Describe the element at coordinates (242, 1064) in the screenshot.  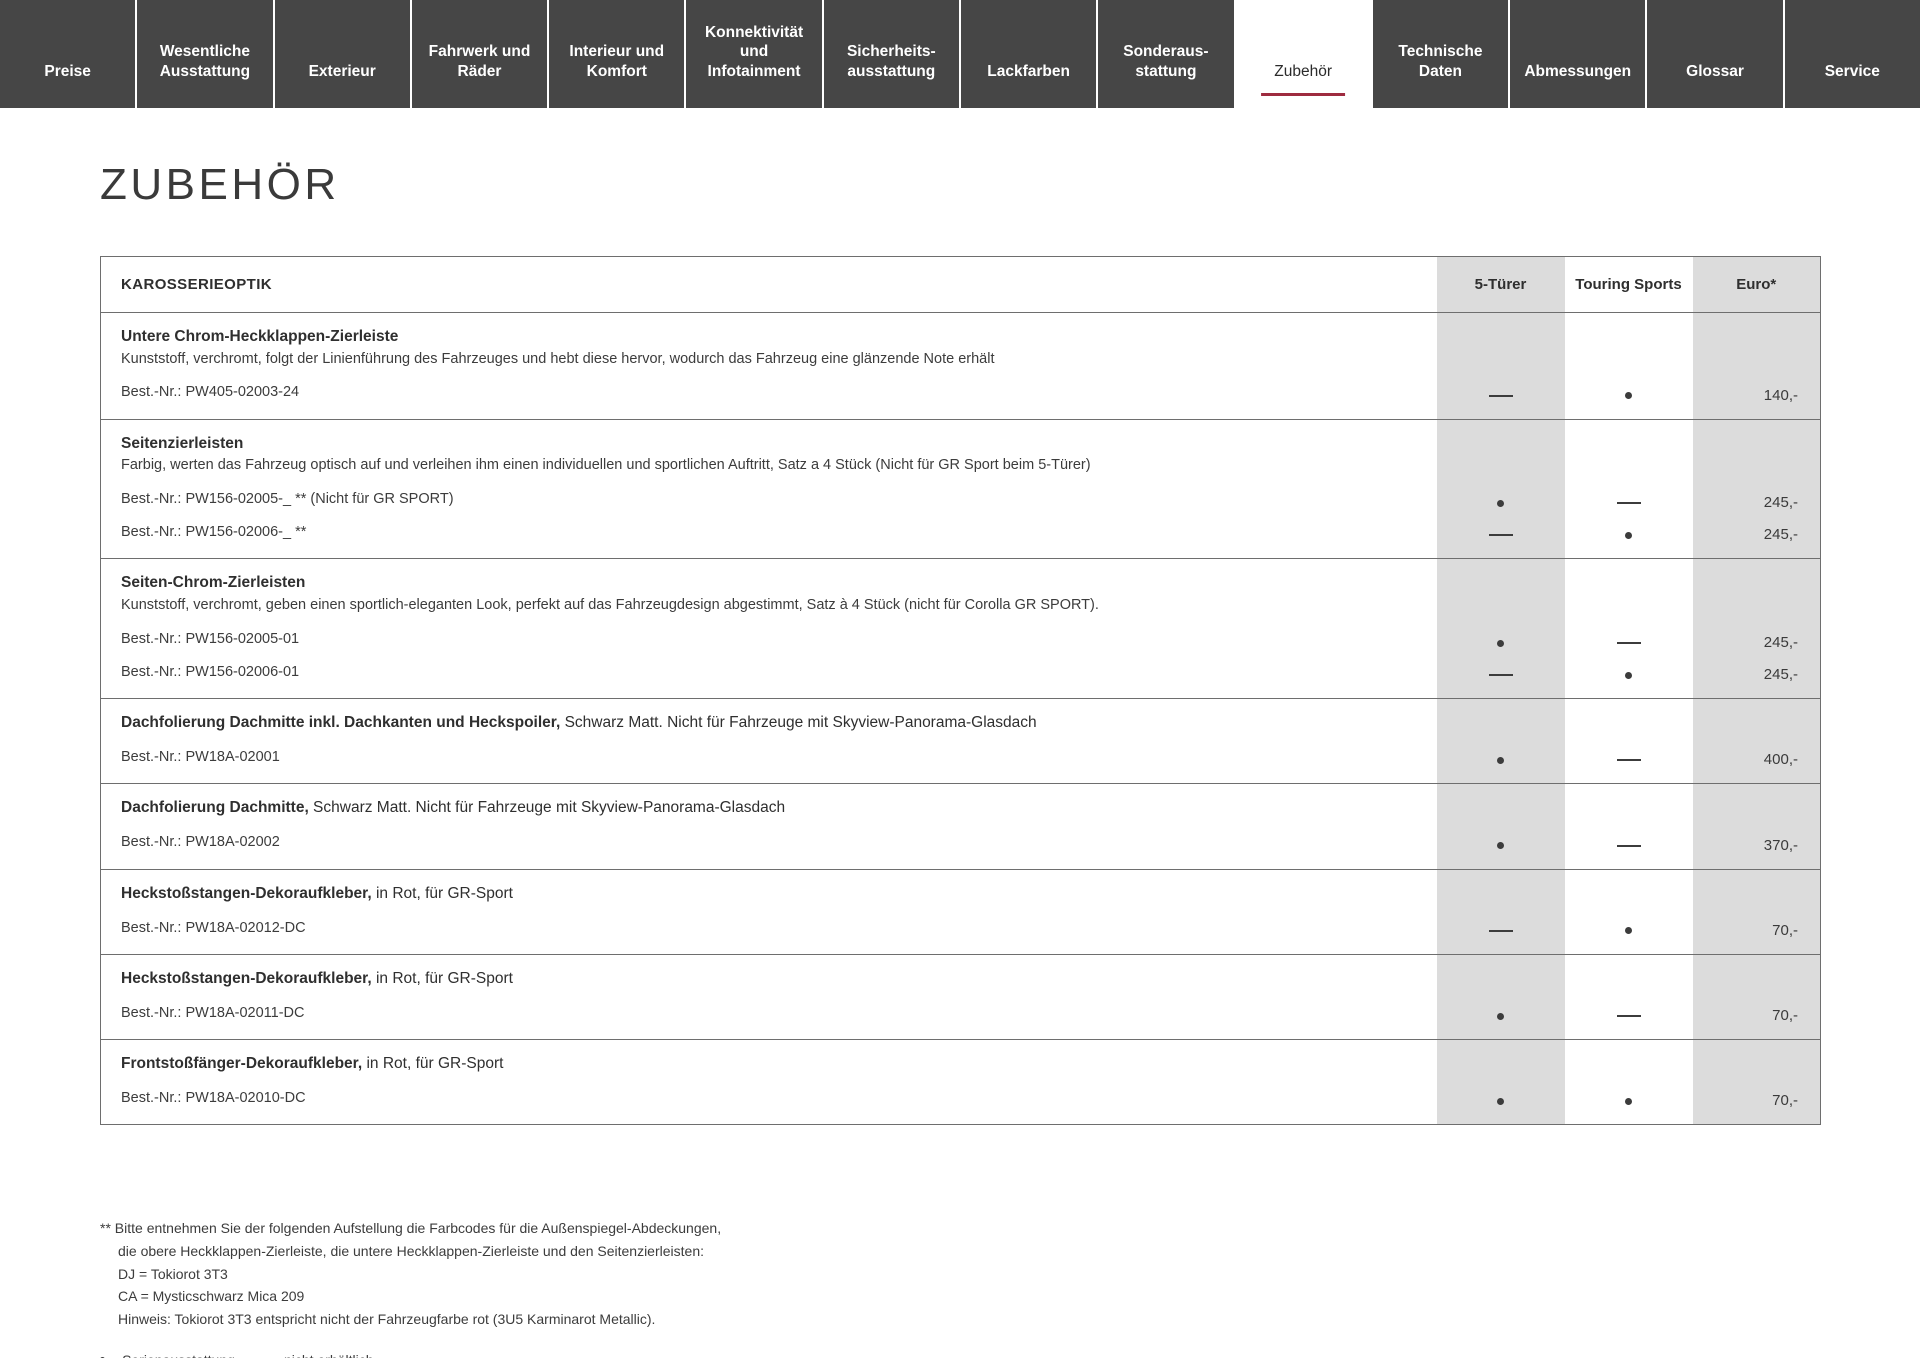
I see `accessory-title-bold: Frontstoßfänger-Dekoraufkleber,` at that location.